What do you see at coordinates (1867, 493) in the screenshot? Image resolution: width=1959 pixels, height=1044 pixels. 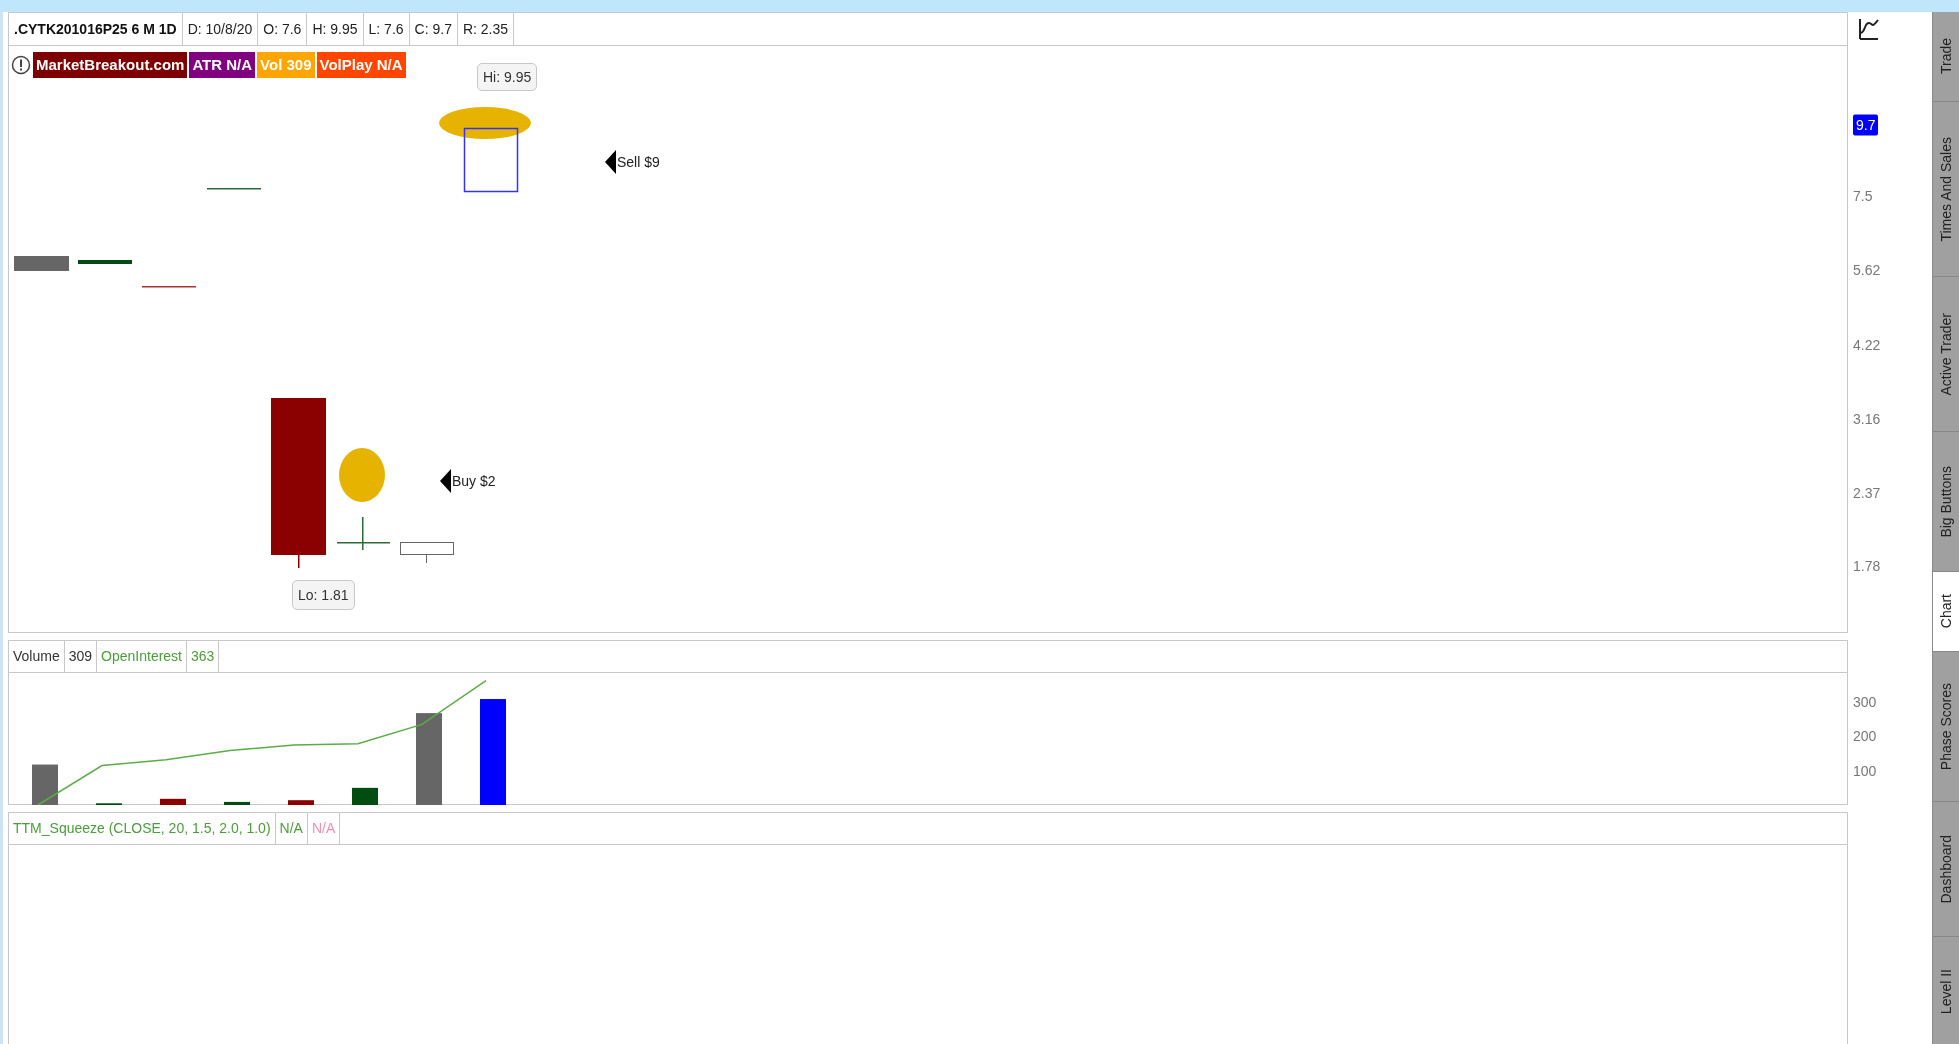 I see `axis-tick-label: 2.37` at bounding box center [1867, 493].